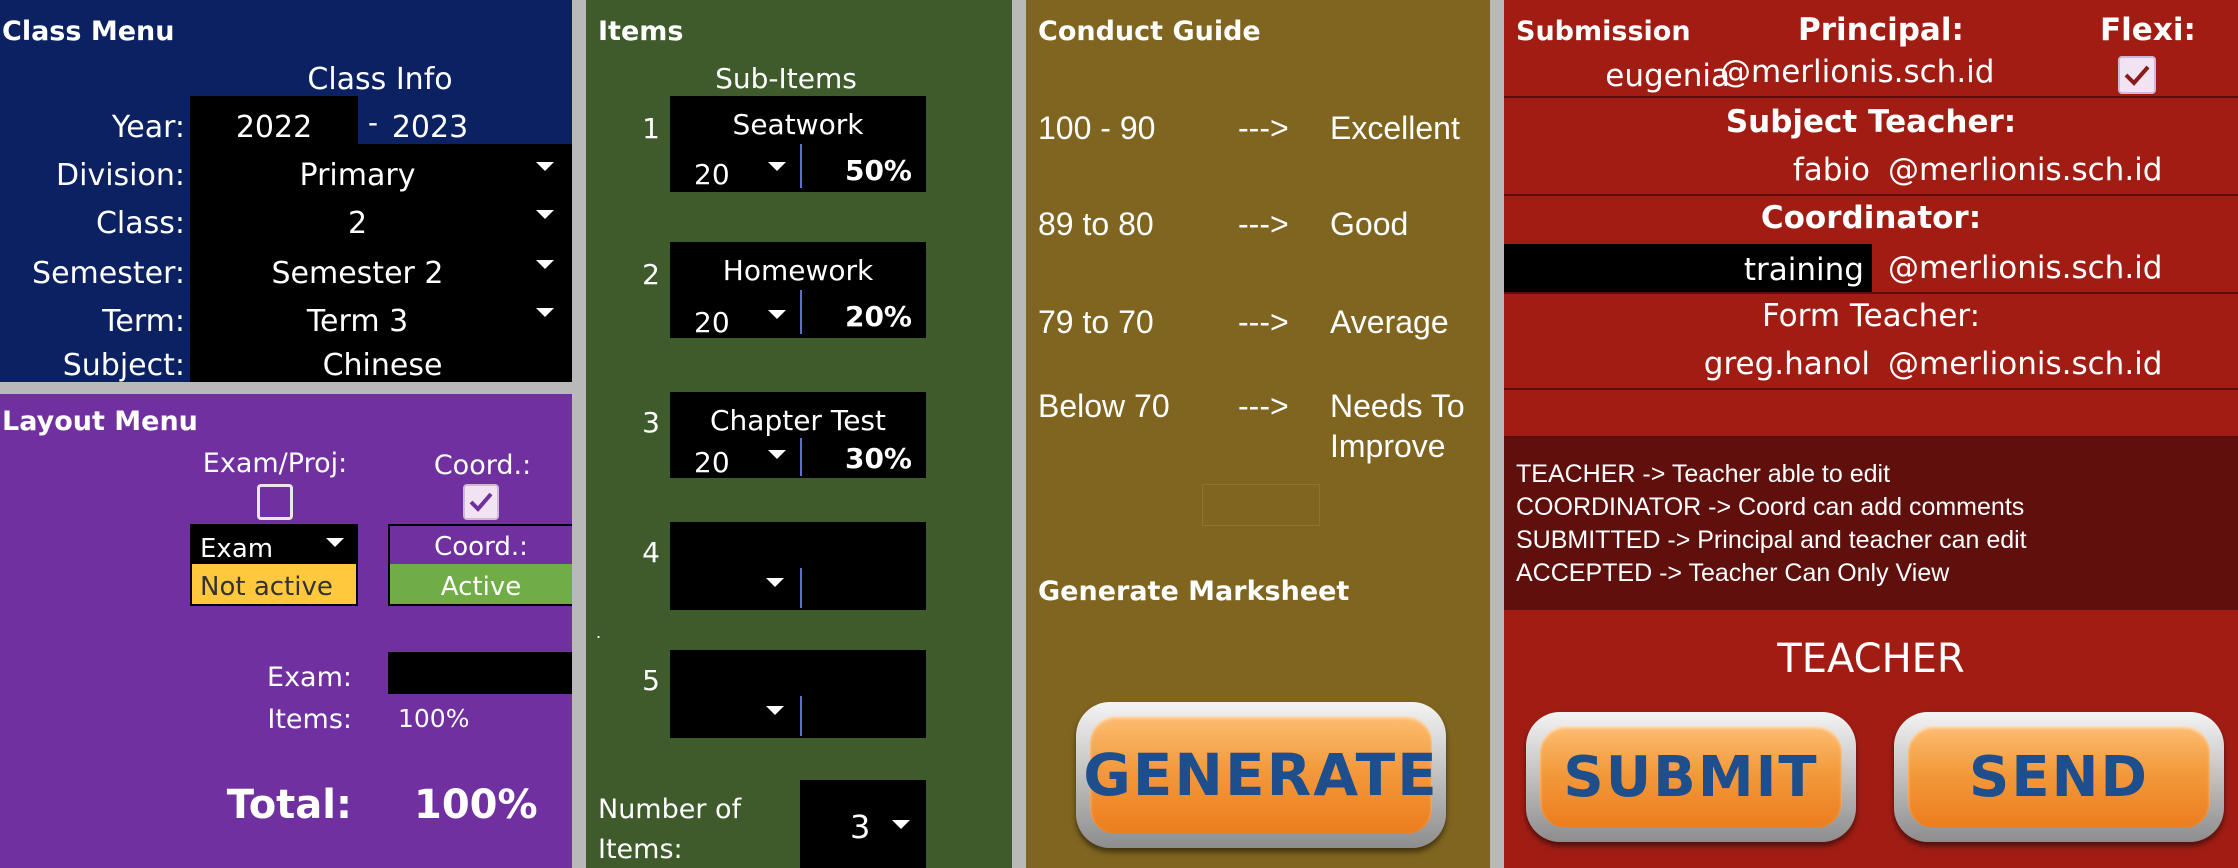 The image size is (2238, 868). Describe the element at coordinates (1871, 316) in the screenshot. I see `form-teacher-label: Form Teacher:` at that location.